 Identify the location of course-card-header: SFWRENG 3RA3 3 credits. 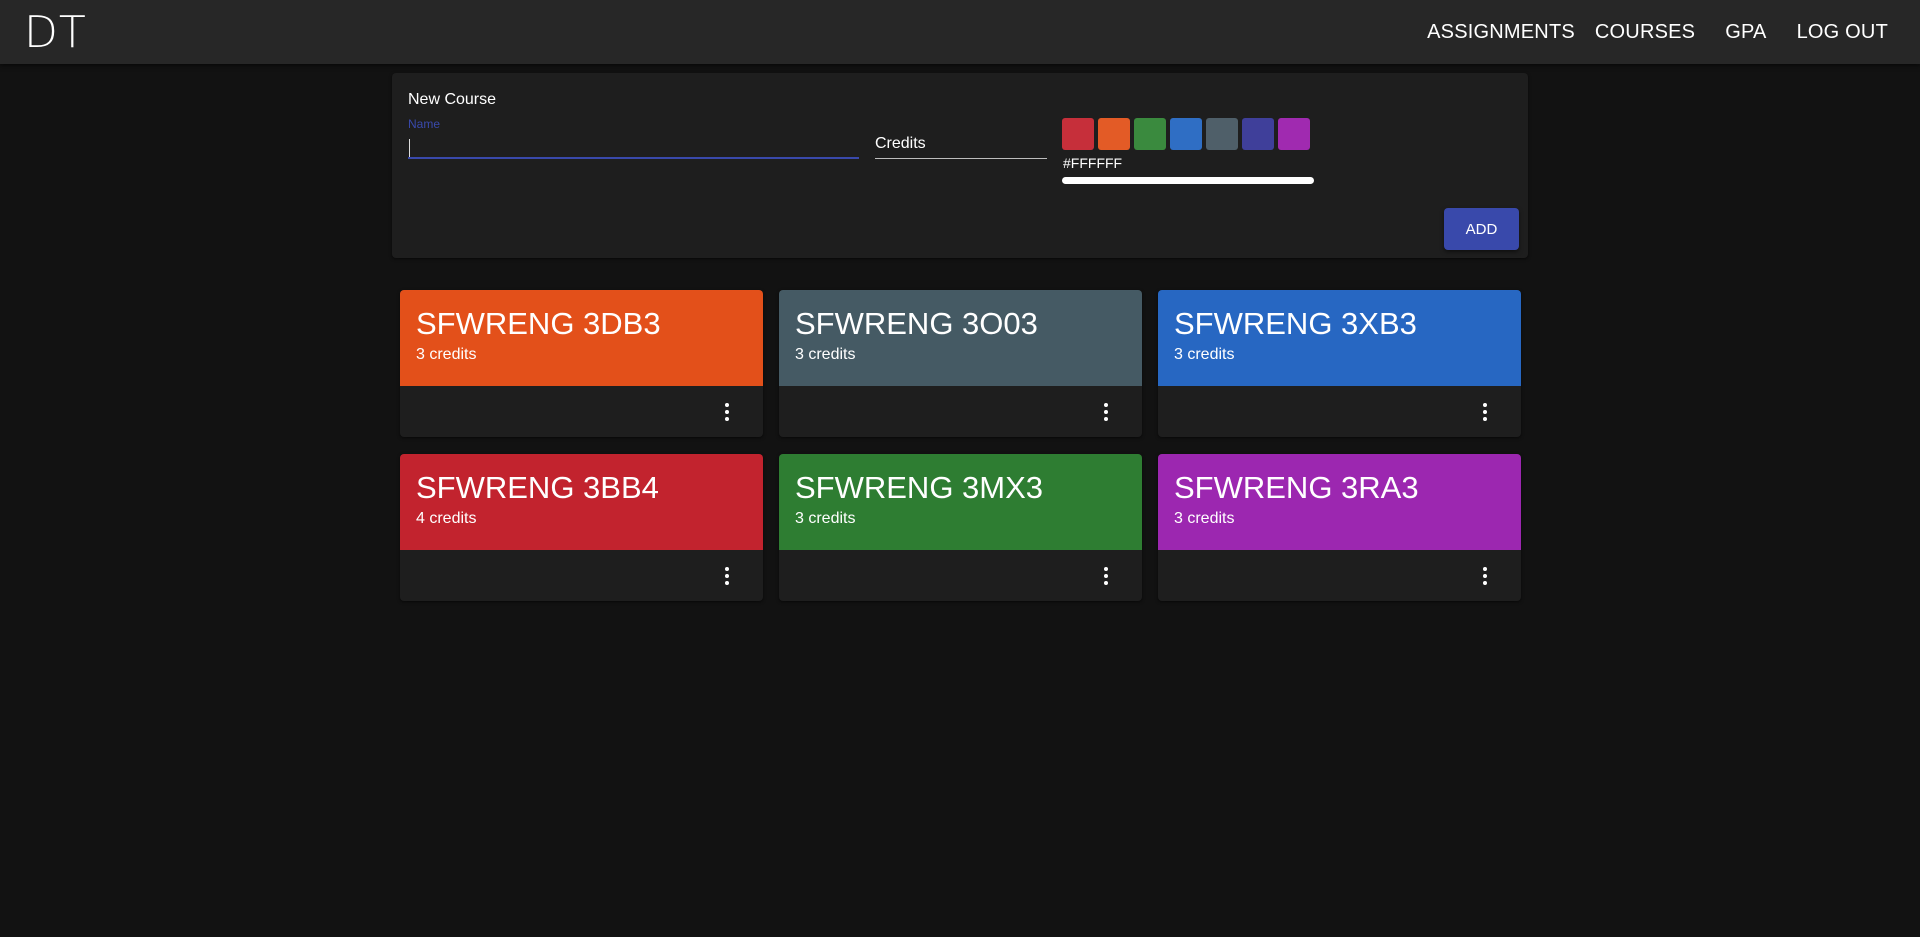
(1339, 502).